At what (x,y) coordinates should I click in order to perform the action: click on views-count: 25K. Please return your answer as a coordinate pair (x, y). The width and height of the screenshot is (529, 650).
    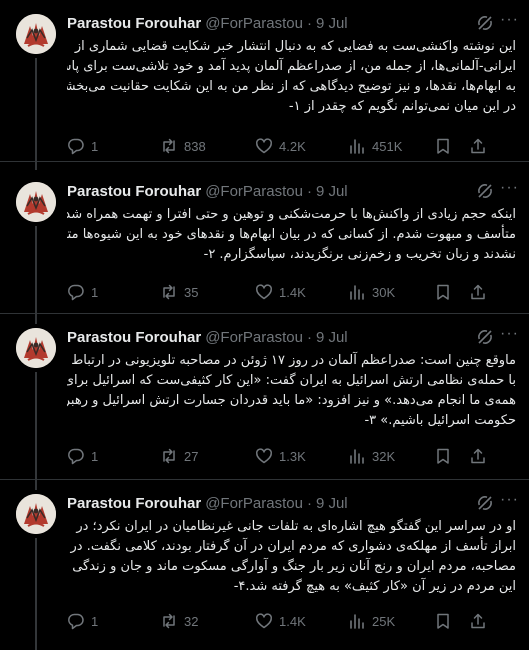
    Looking at the image, I should click on (384, 621).